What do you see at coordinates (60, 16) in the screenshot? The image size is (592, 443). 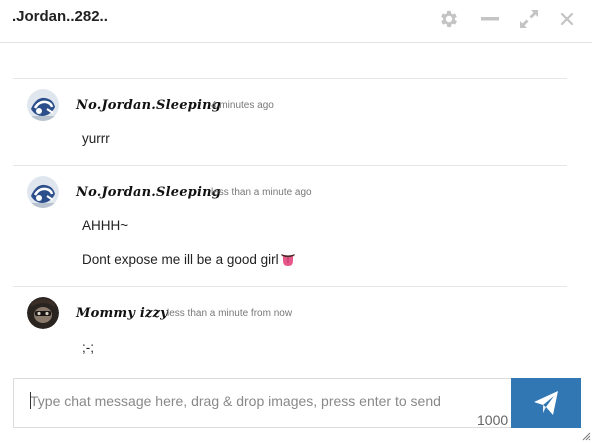 I see `chat-title: .Jordan..282..` at bounding box center [60, 16].